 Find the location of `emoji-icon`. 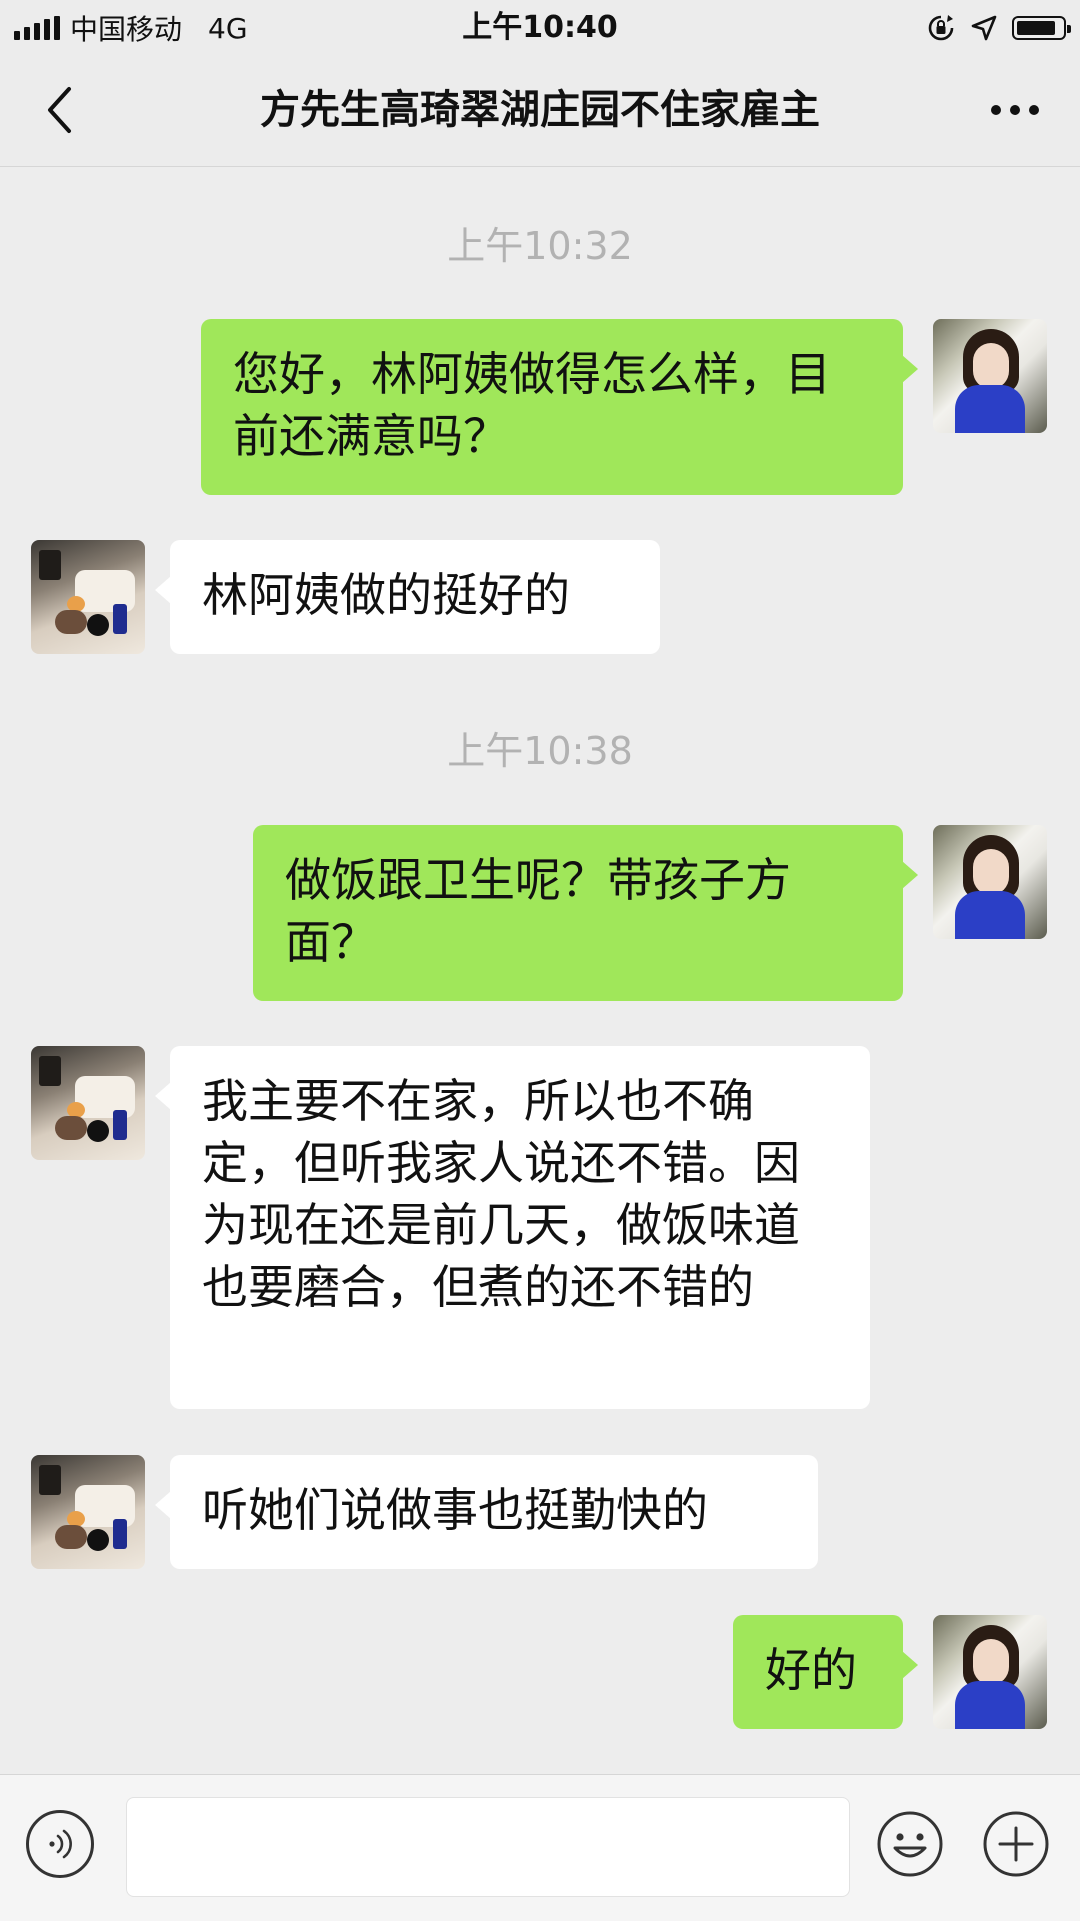

emoji-icon is located at coordinates (910, 1844).